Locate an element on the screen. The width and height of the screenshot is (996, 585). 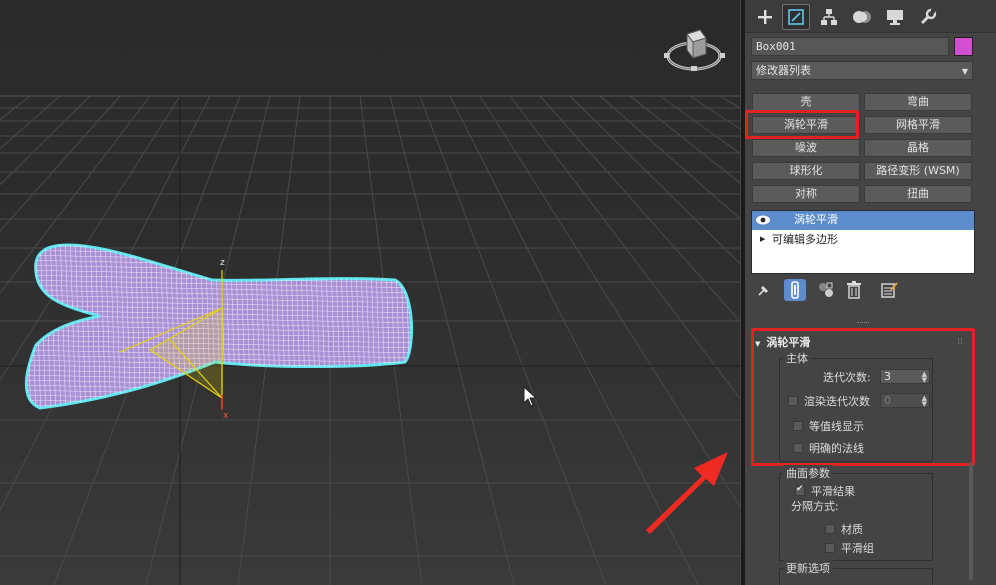
tab-motion is located at coordinates (862, 17).